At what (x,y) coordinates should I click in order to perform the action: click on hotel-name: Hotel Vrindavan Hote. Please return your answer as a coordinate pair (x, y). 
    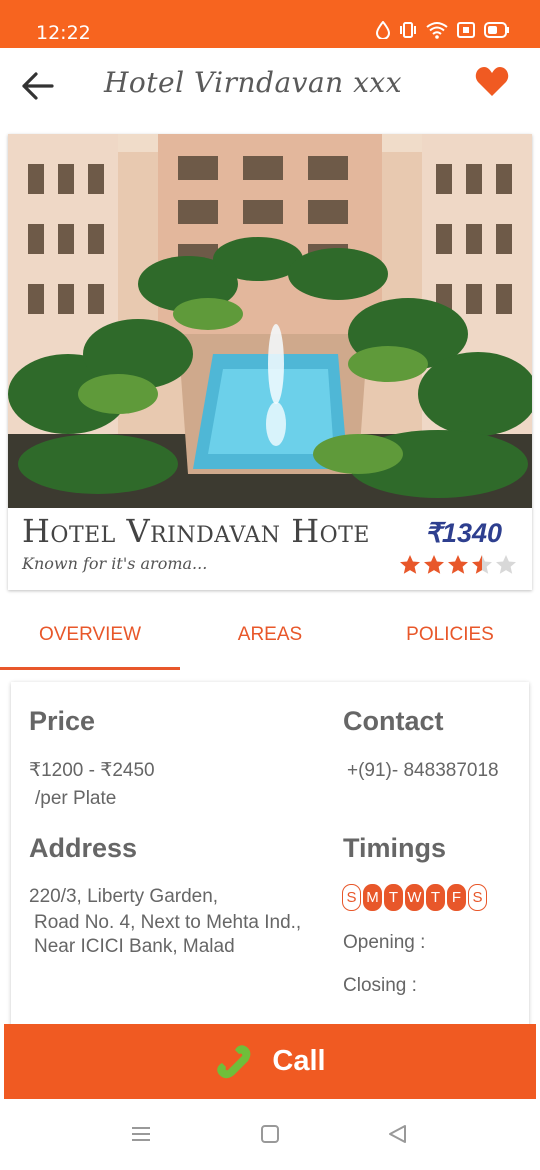
    Looking at the image, I should click on (196, 531).